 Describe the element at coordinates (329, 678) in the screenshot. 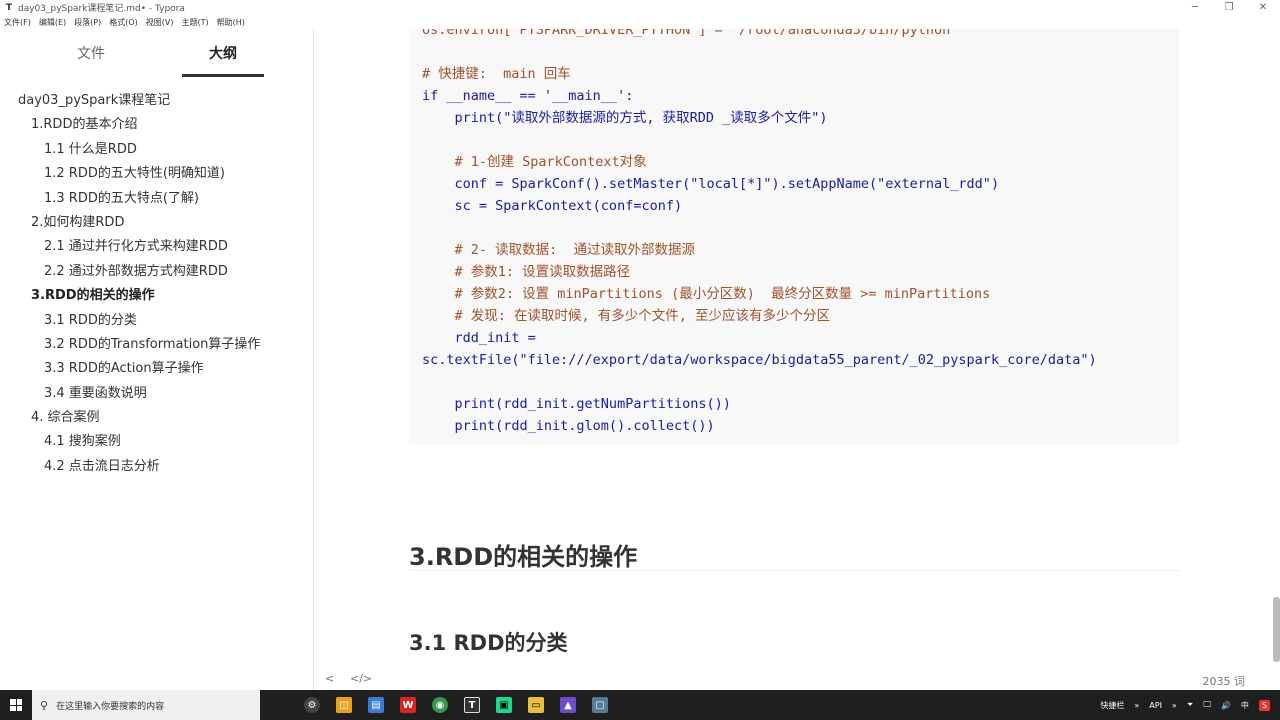

I see `toggle-sidebar-button: <` at that location.